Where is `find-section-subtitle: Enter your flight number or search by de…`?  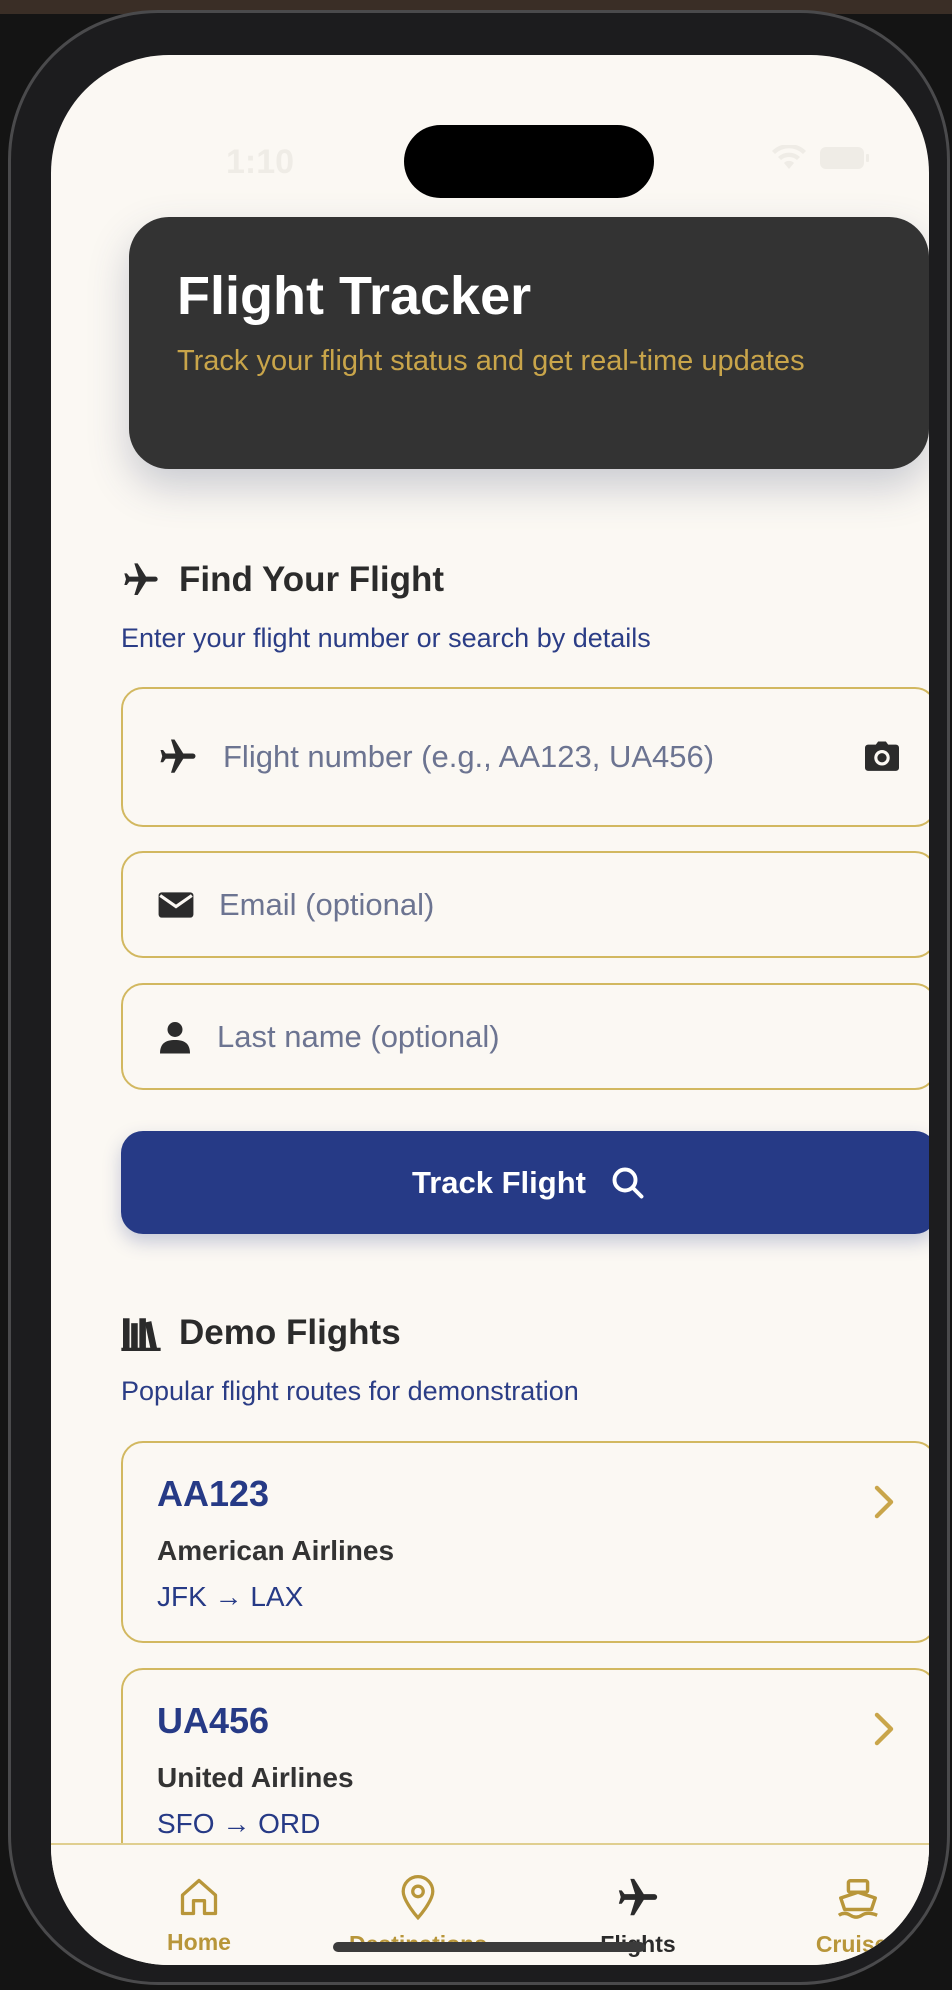
find-section-subtitle: Enter your flight number or search by de… is located at coordinates (386, 638).